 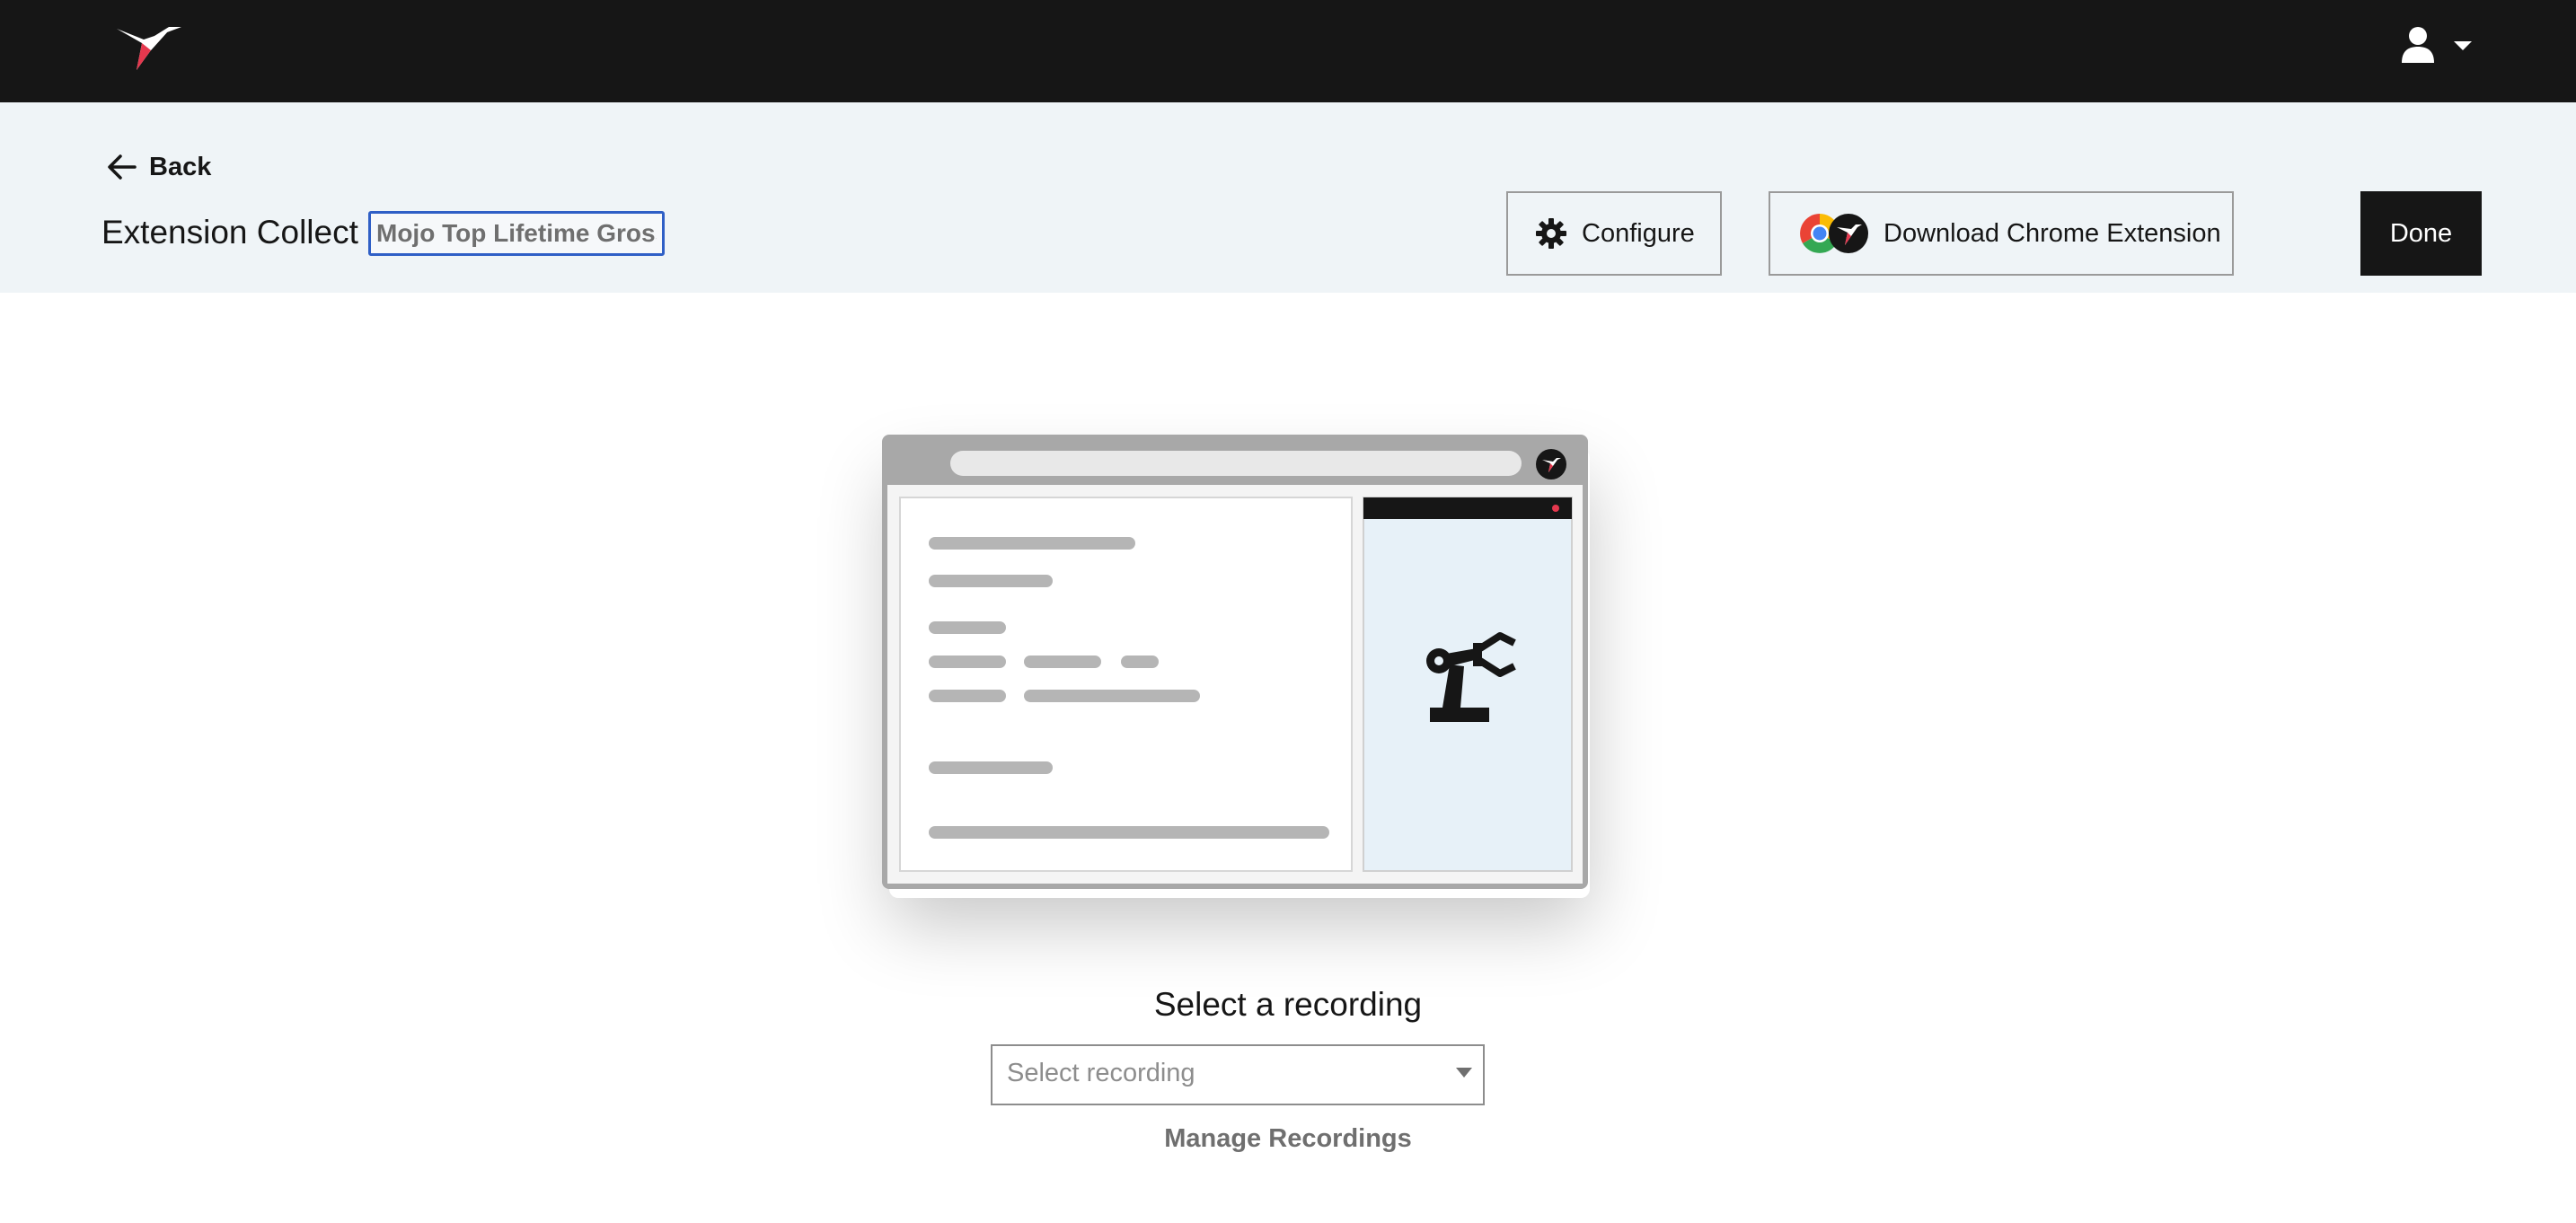 I want to click on browser-extension-illustration, so click(x=1235, y=662).